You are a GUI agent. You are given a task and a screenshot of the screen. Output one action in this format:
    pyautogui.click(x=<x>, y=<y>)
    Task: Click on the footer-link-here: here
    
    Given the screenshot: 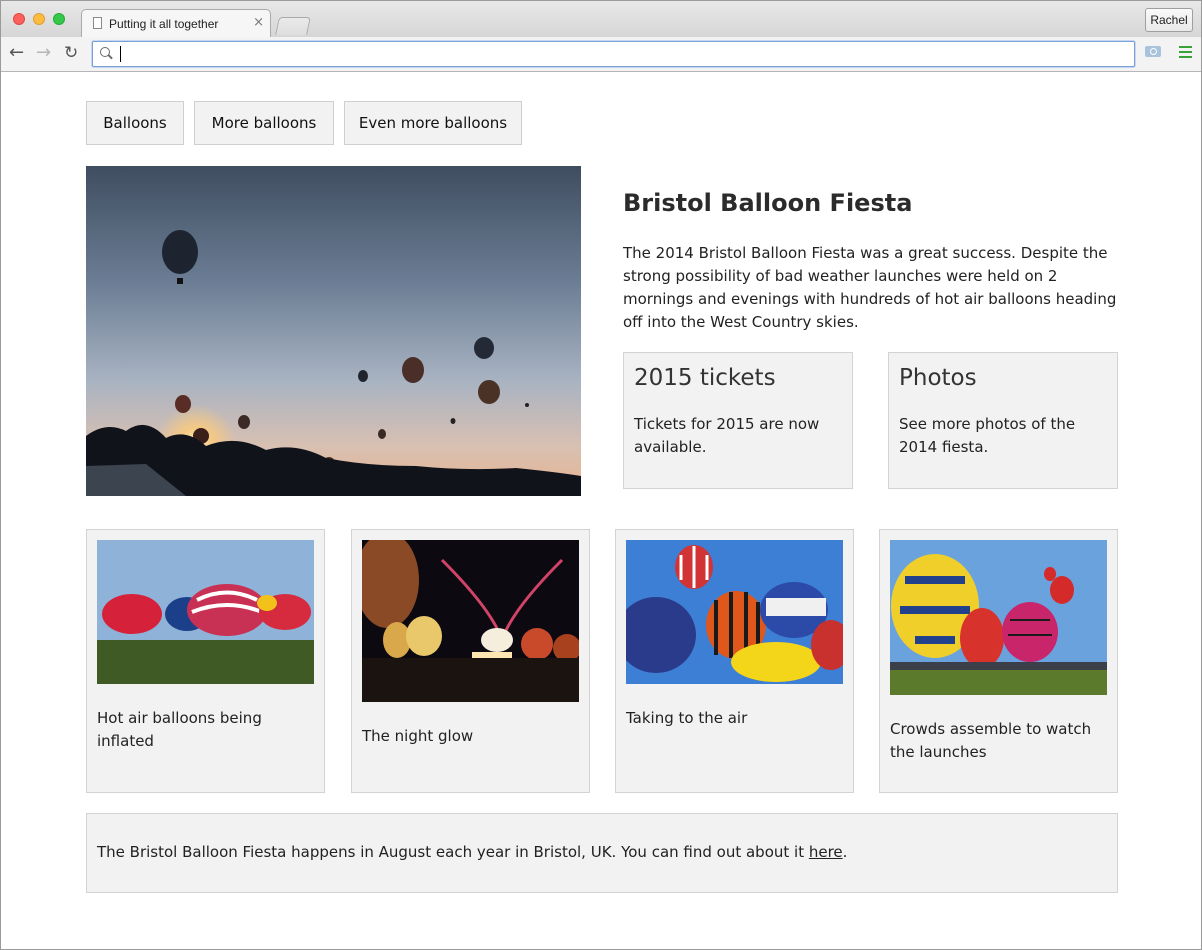 What is the action you would take?
    pyautogui.click(x=826, y=852)
    